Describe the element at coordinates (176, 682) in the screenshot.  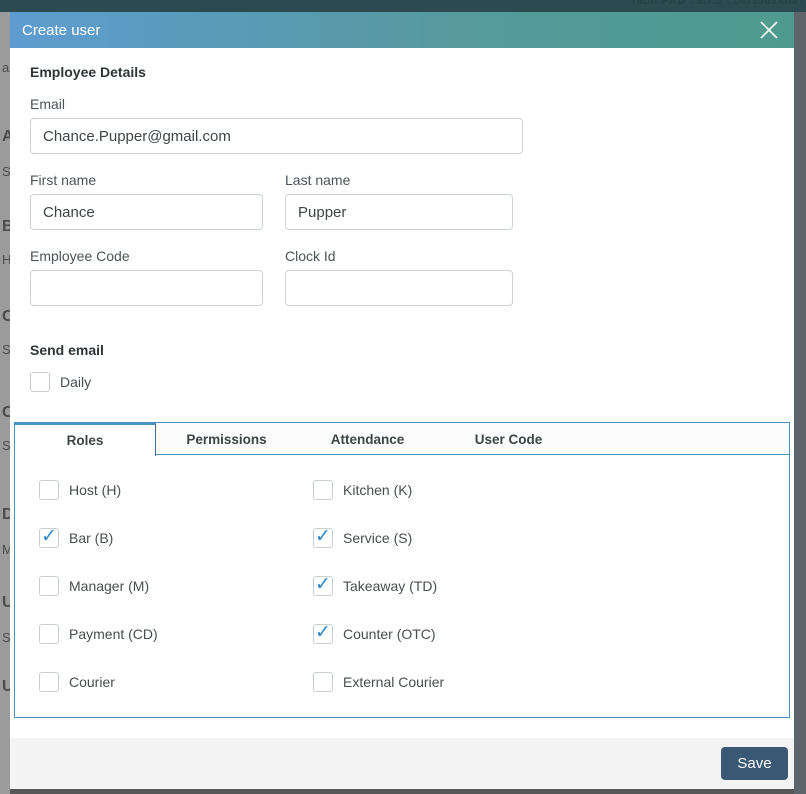
I see `role-item: Courier` at that location.